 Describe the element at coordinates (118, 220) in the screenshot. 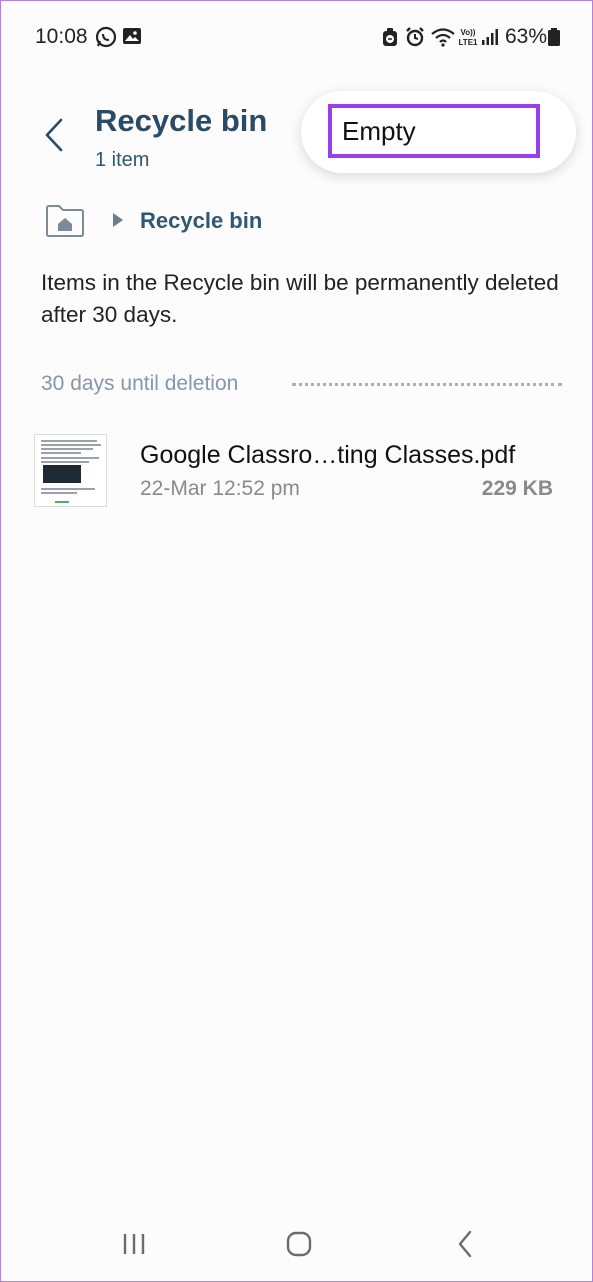

I see `breadcrumb-arrow-icon` at that location.